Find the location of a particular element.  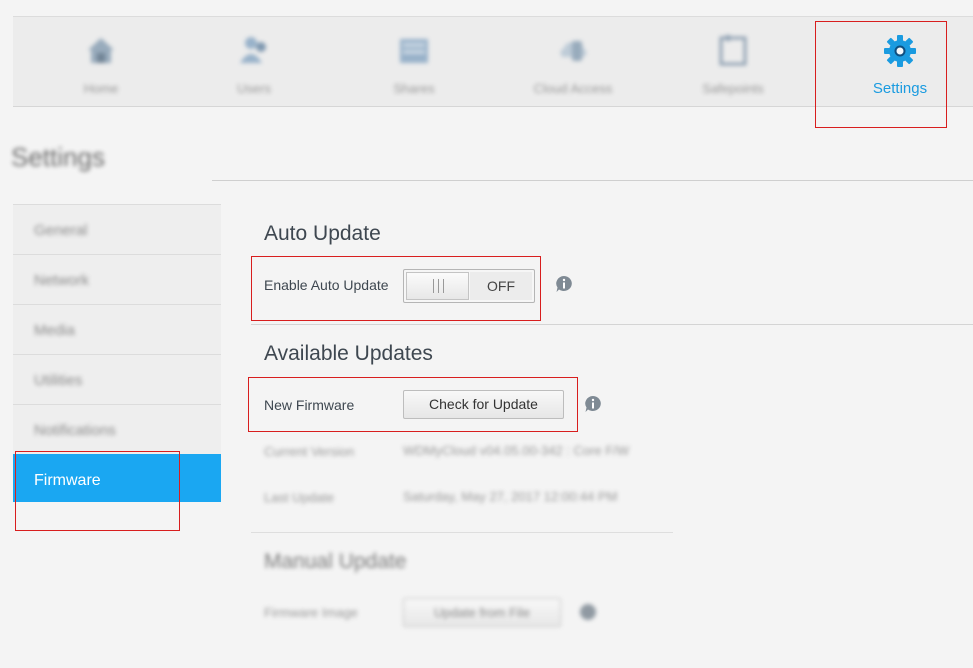

update-from-file-button: Update from File is located at coordinates (482, 612).